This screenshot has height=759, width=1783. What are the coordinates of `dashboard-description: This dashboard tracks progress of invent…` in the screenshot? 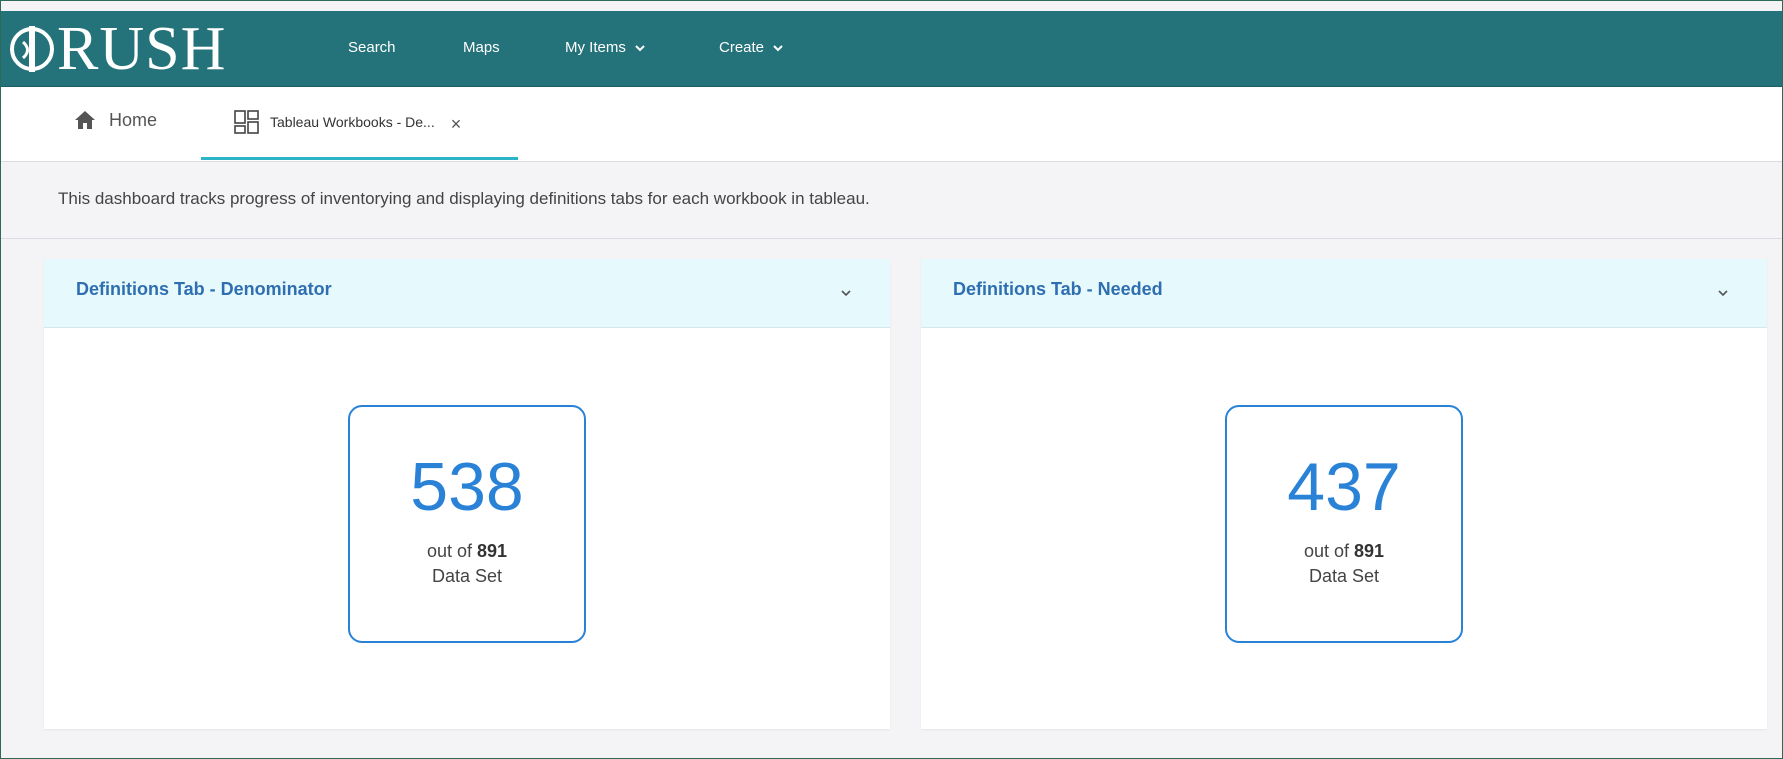 It's located at (464, 198).